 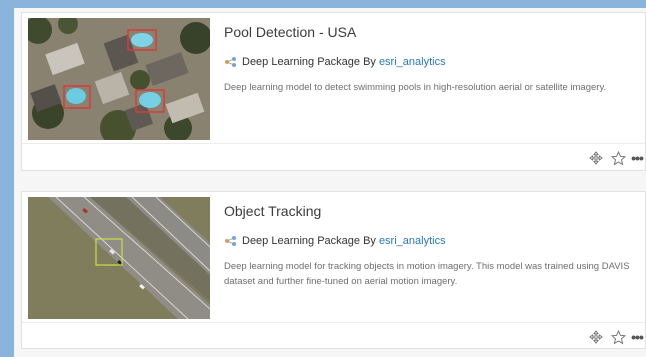 I want to click on item-title: Pool Detection - USA, so click(x=290, y=32).